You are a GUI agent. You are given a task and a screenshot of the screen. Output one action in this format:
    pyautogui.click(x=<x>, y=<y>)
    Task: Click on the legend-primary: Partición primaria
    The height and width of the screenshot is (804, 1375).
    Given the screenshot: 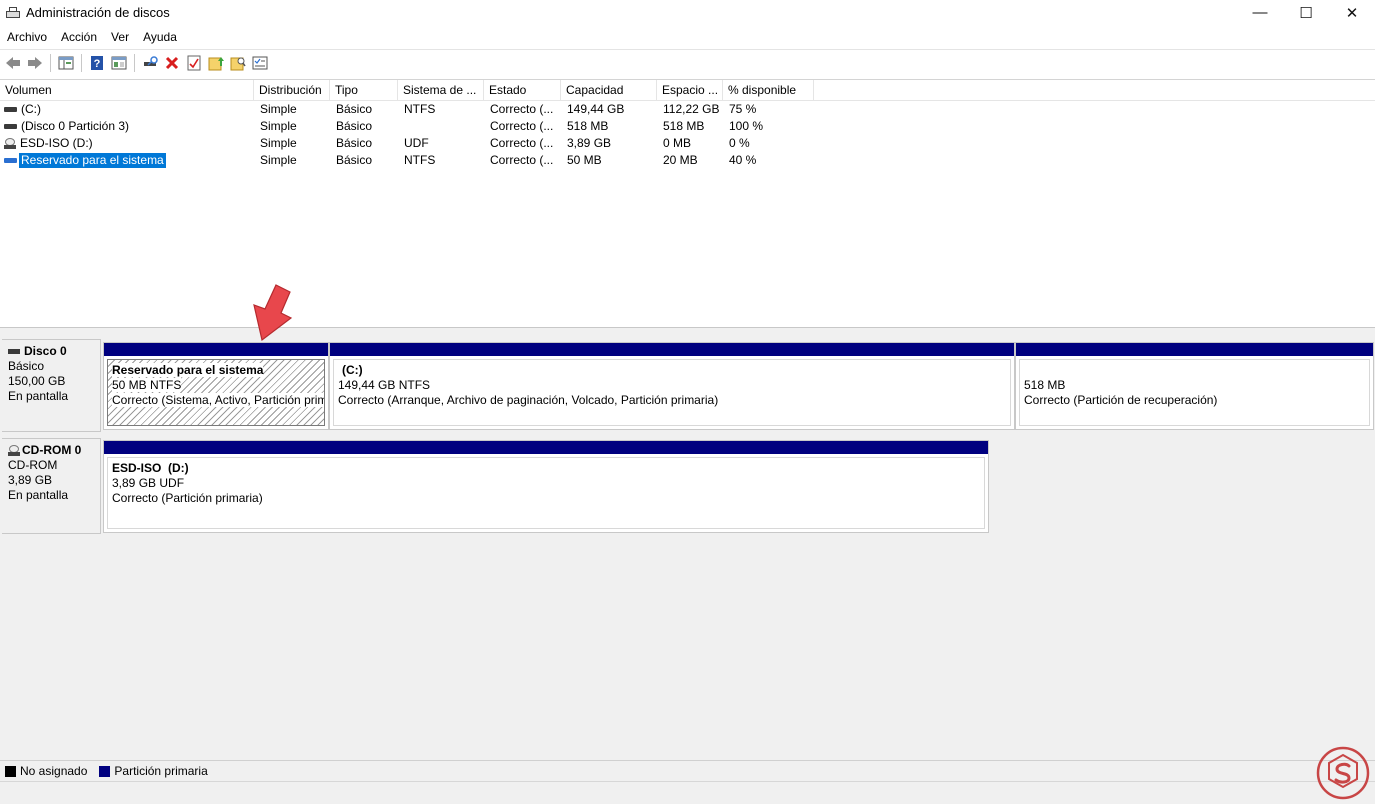 What is the action you would take?
    pyautogui.click(x=153, y=771)
    